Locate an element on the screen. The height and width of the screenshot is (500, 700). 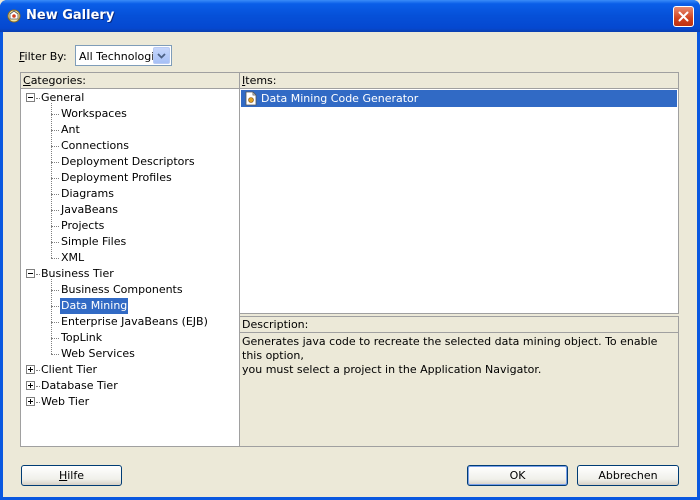
tree-node-diagrams: Diagrams is located at coordinates (87, 194).